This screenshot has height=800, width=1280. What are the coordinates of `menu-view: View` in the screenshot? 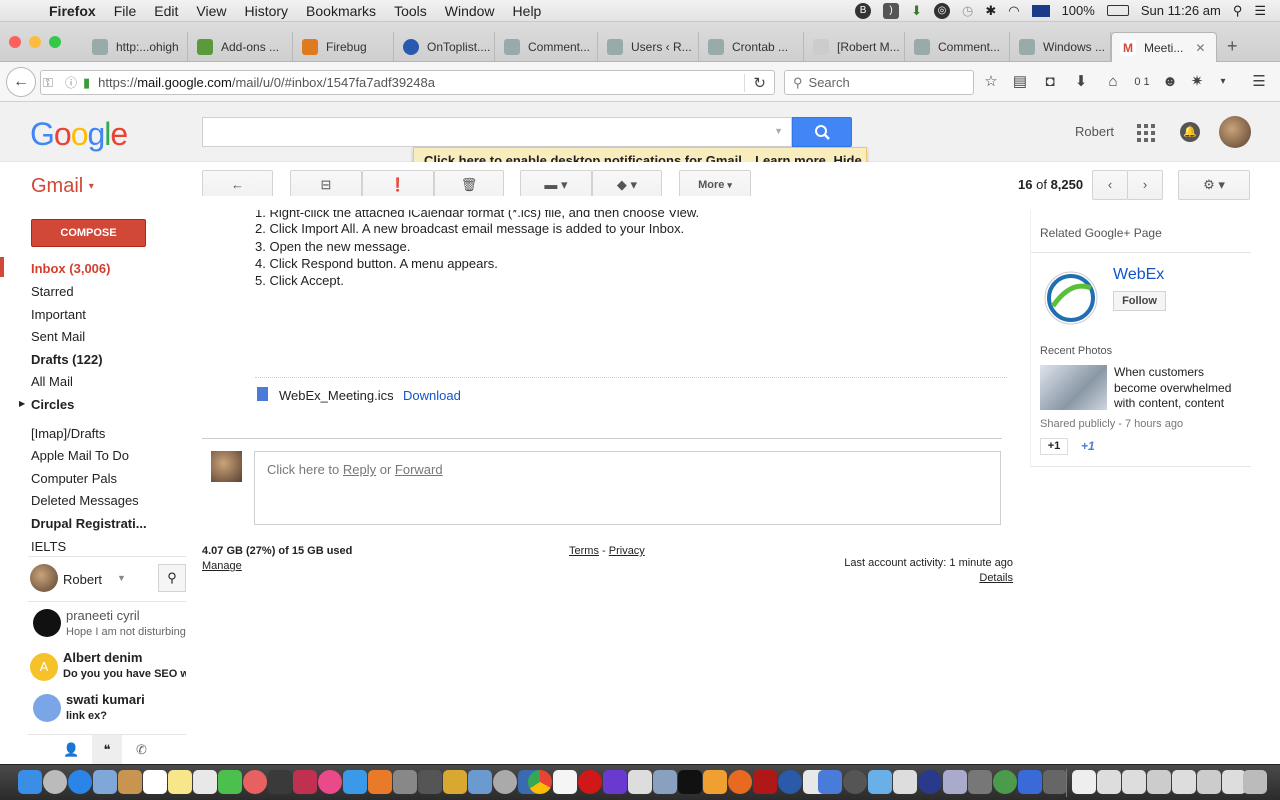 It's located at (211, 11).